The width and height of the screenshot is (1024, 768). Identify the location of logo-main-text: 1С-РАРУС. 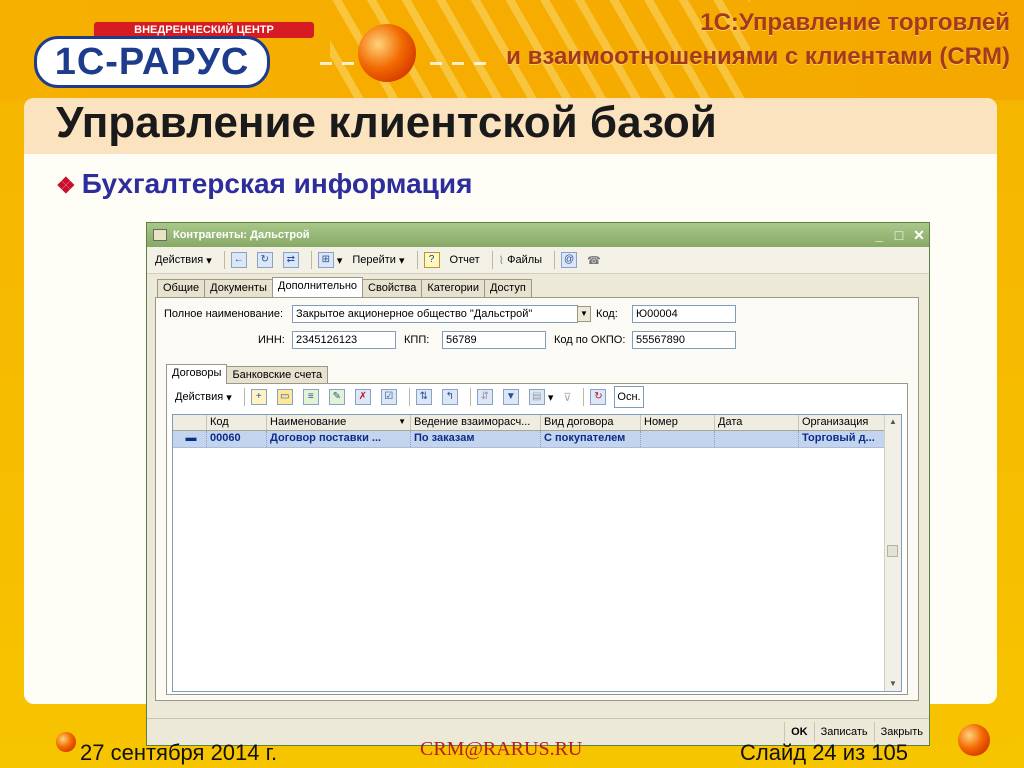
(152, 62).